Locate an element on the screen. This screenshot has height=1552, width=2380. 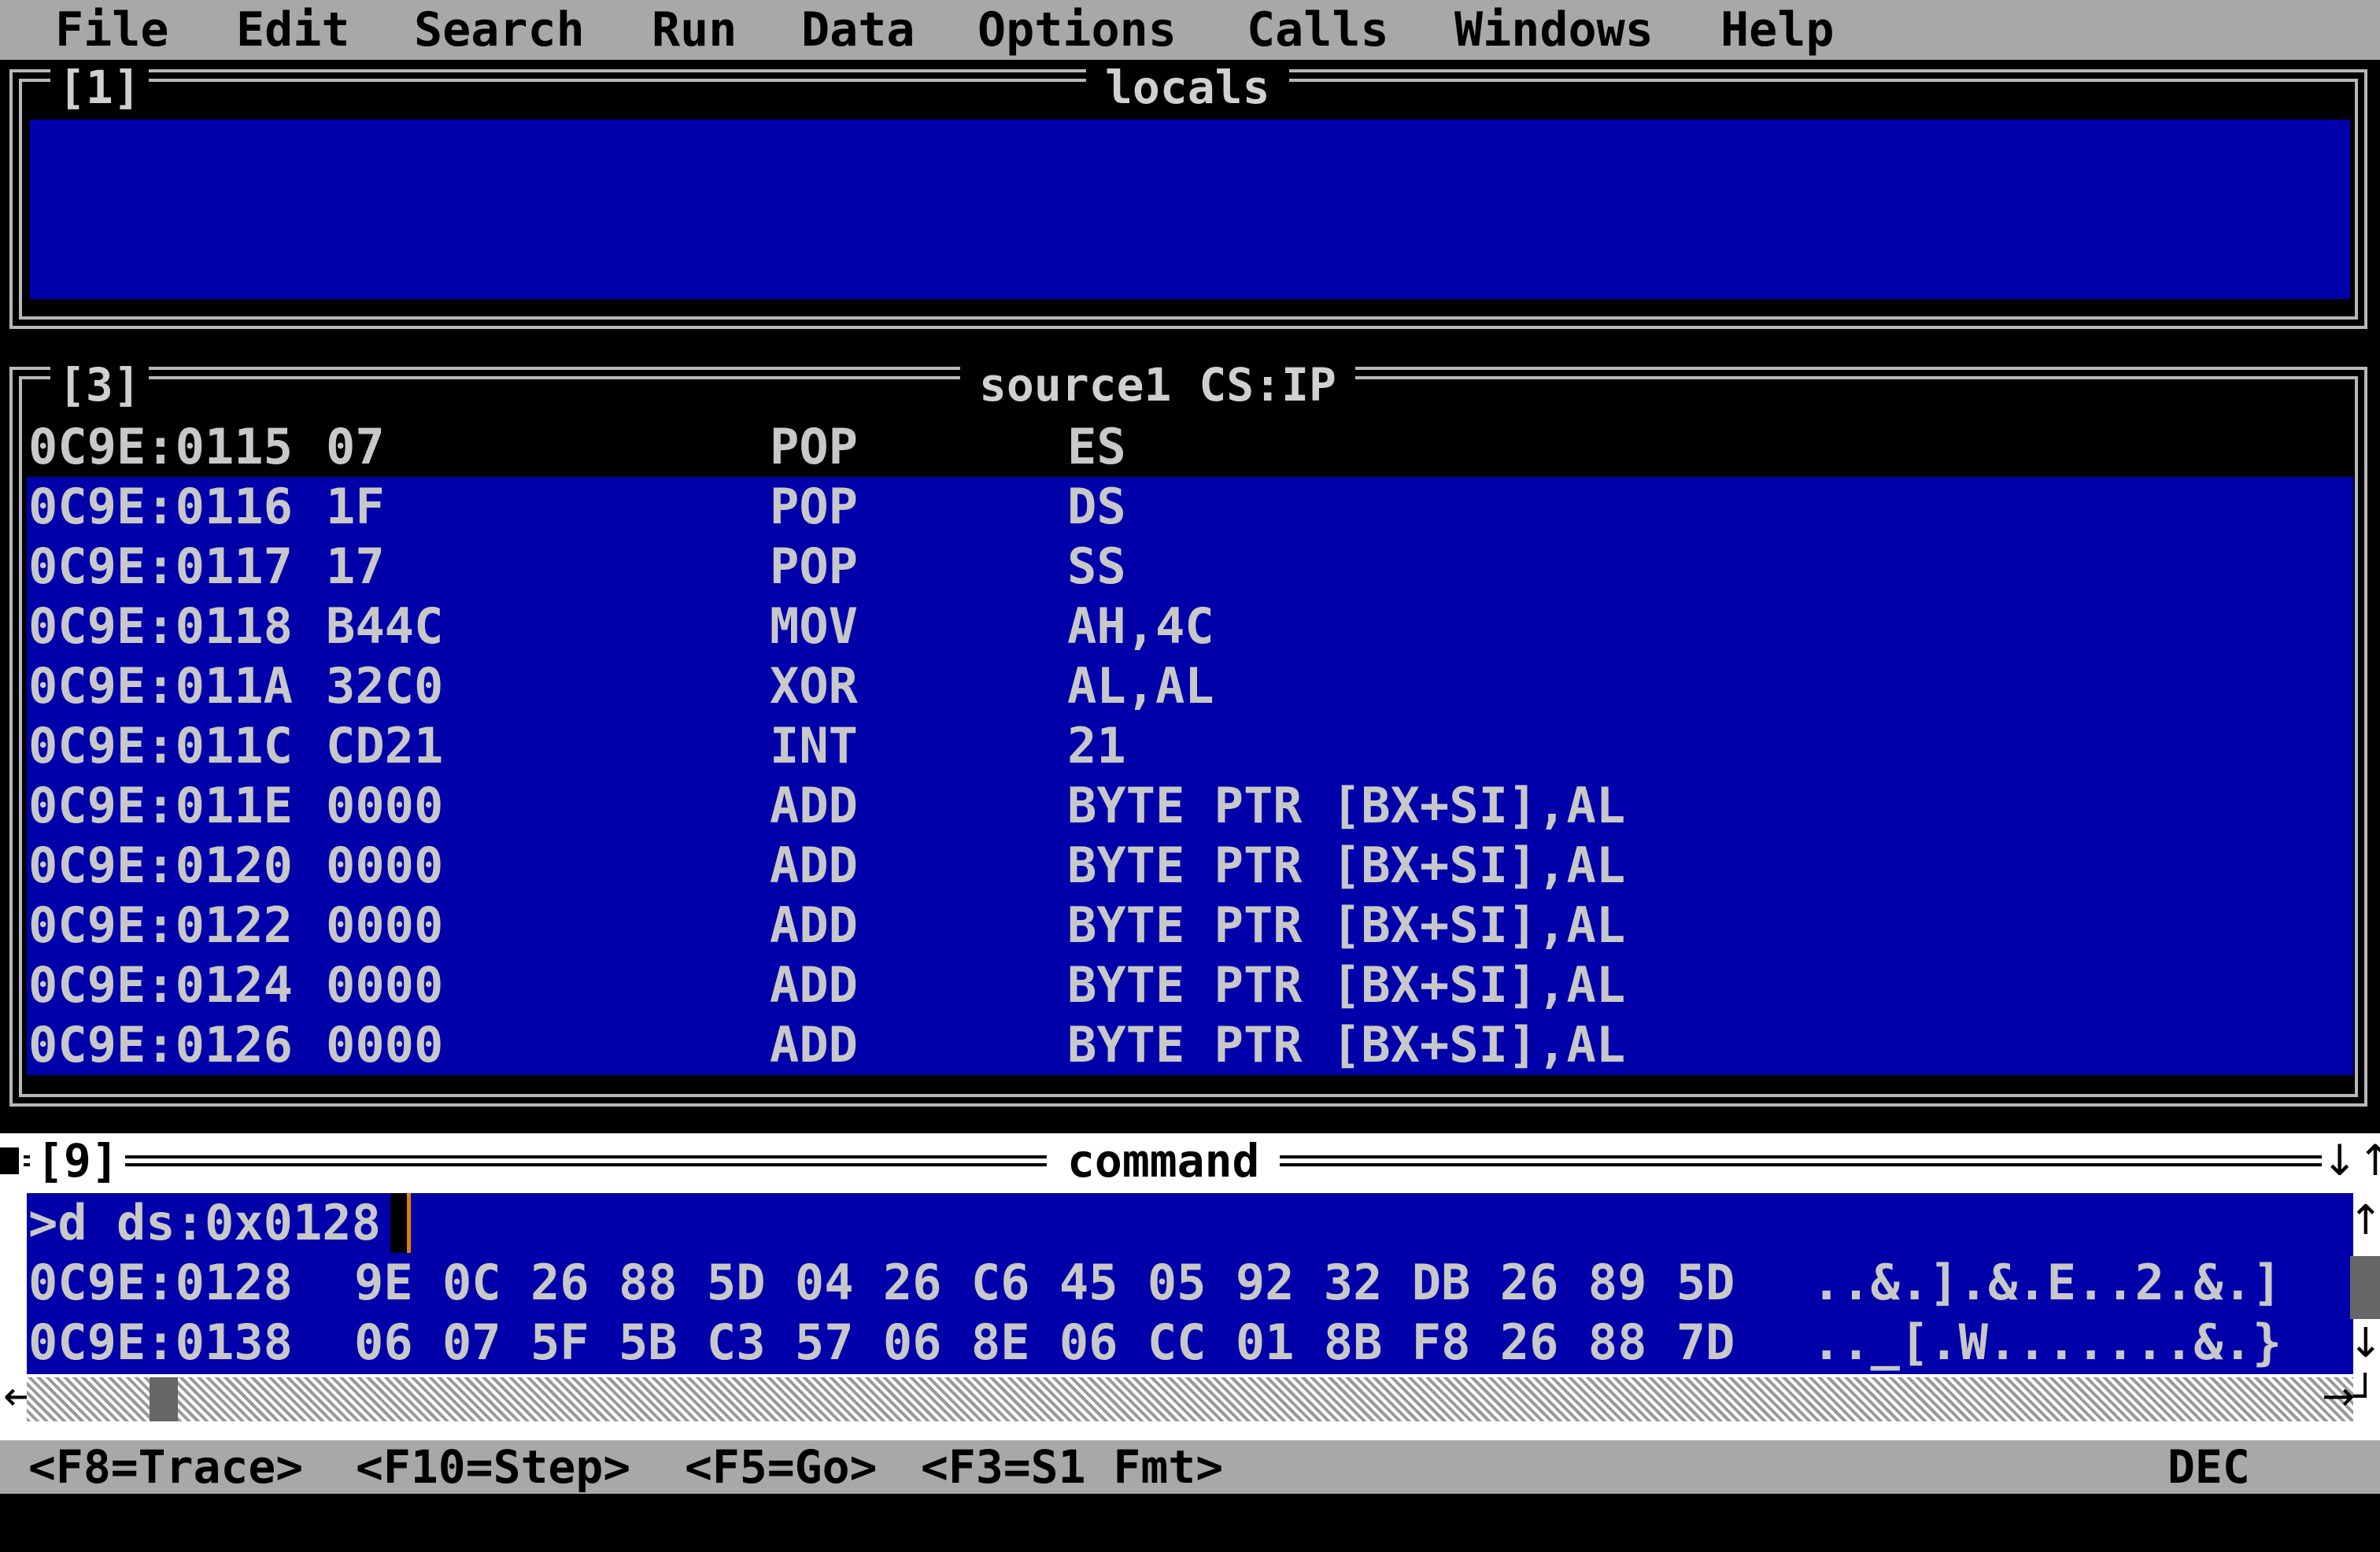
disasm-address: 0C9E:0118 is located at coordinates (160, 626).